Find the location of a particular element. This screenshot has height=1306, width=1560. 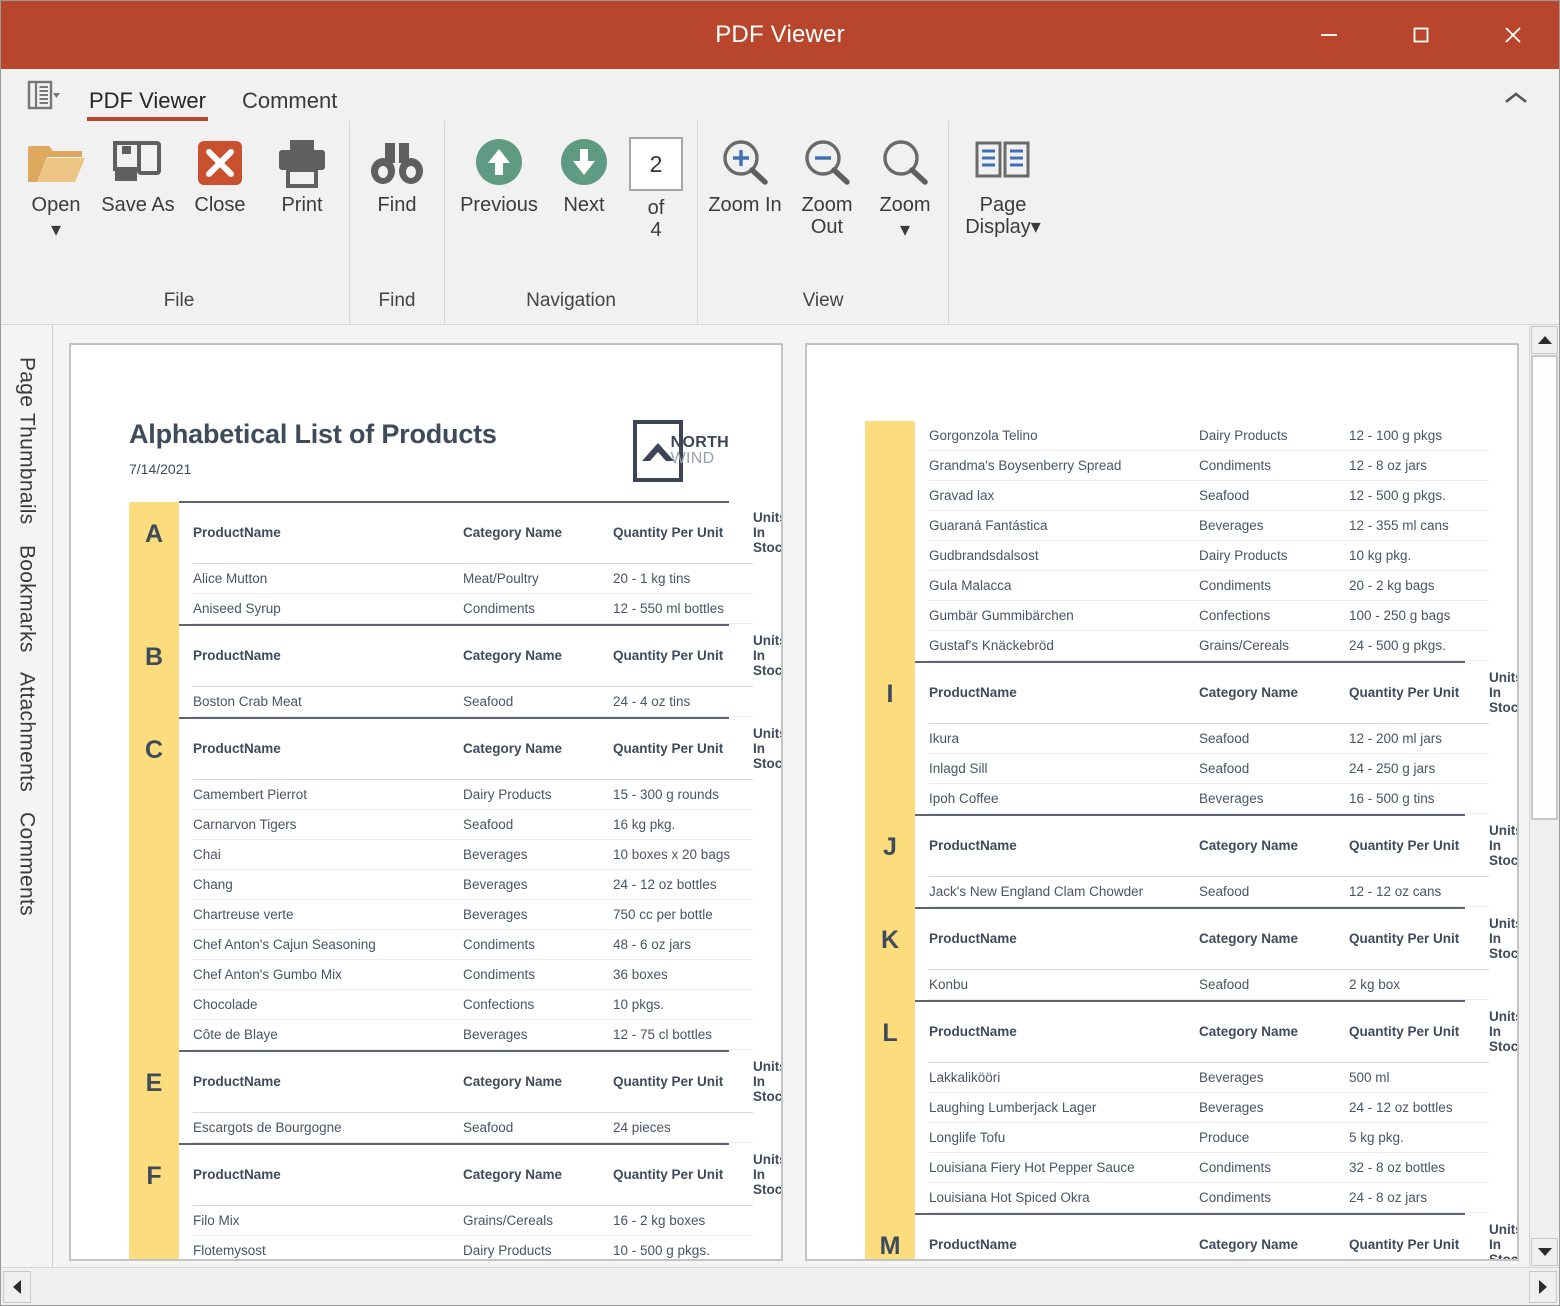

quantity-per-unit: 500 ml is located at coordinates (1419, 1077).